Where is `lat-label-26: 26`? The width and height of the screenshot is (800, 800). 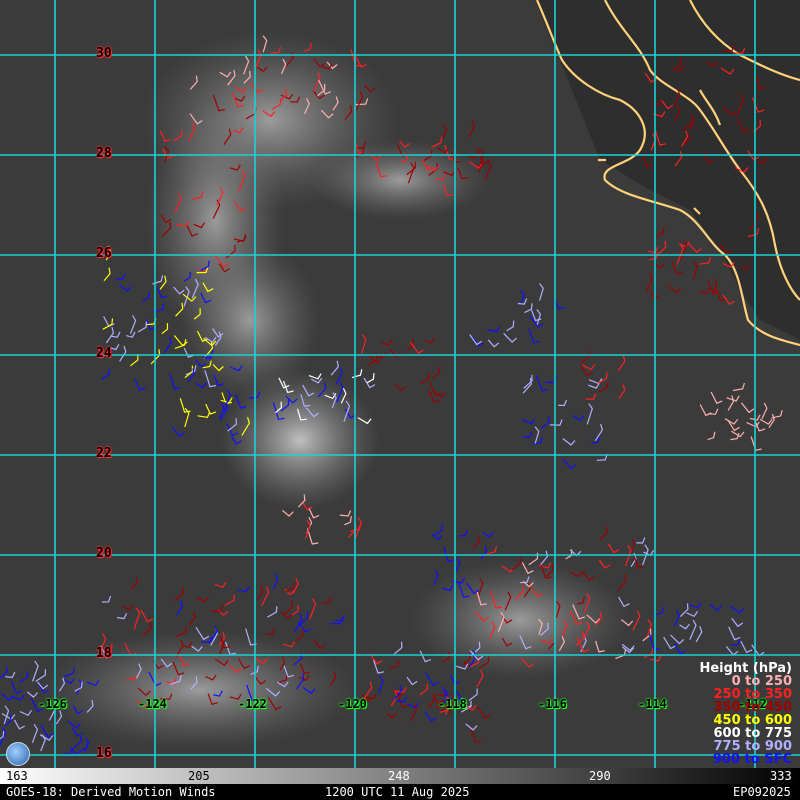
lat-label-26: 26 is located at coordinates (104, 253).